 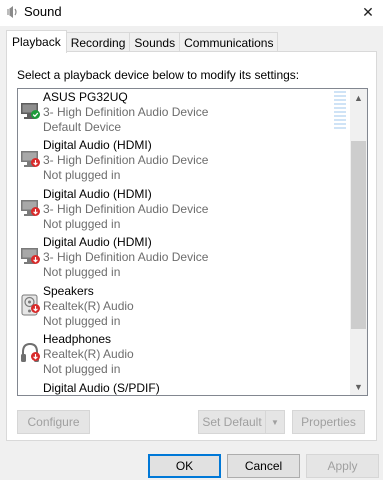 I want to click on set-default-dropdown-icon: ▼, so click(x=275, y=422).